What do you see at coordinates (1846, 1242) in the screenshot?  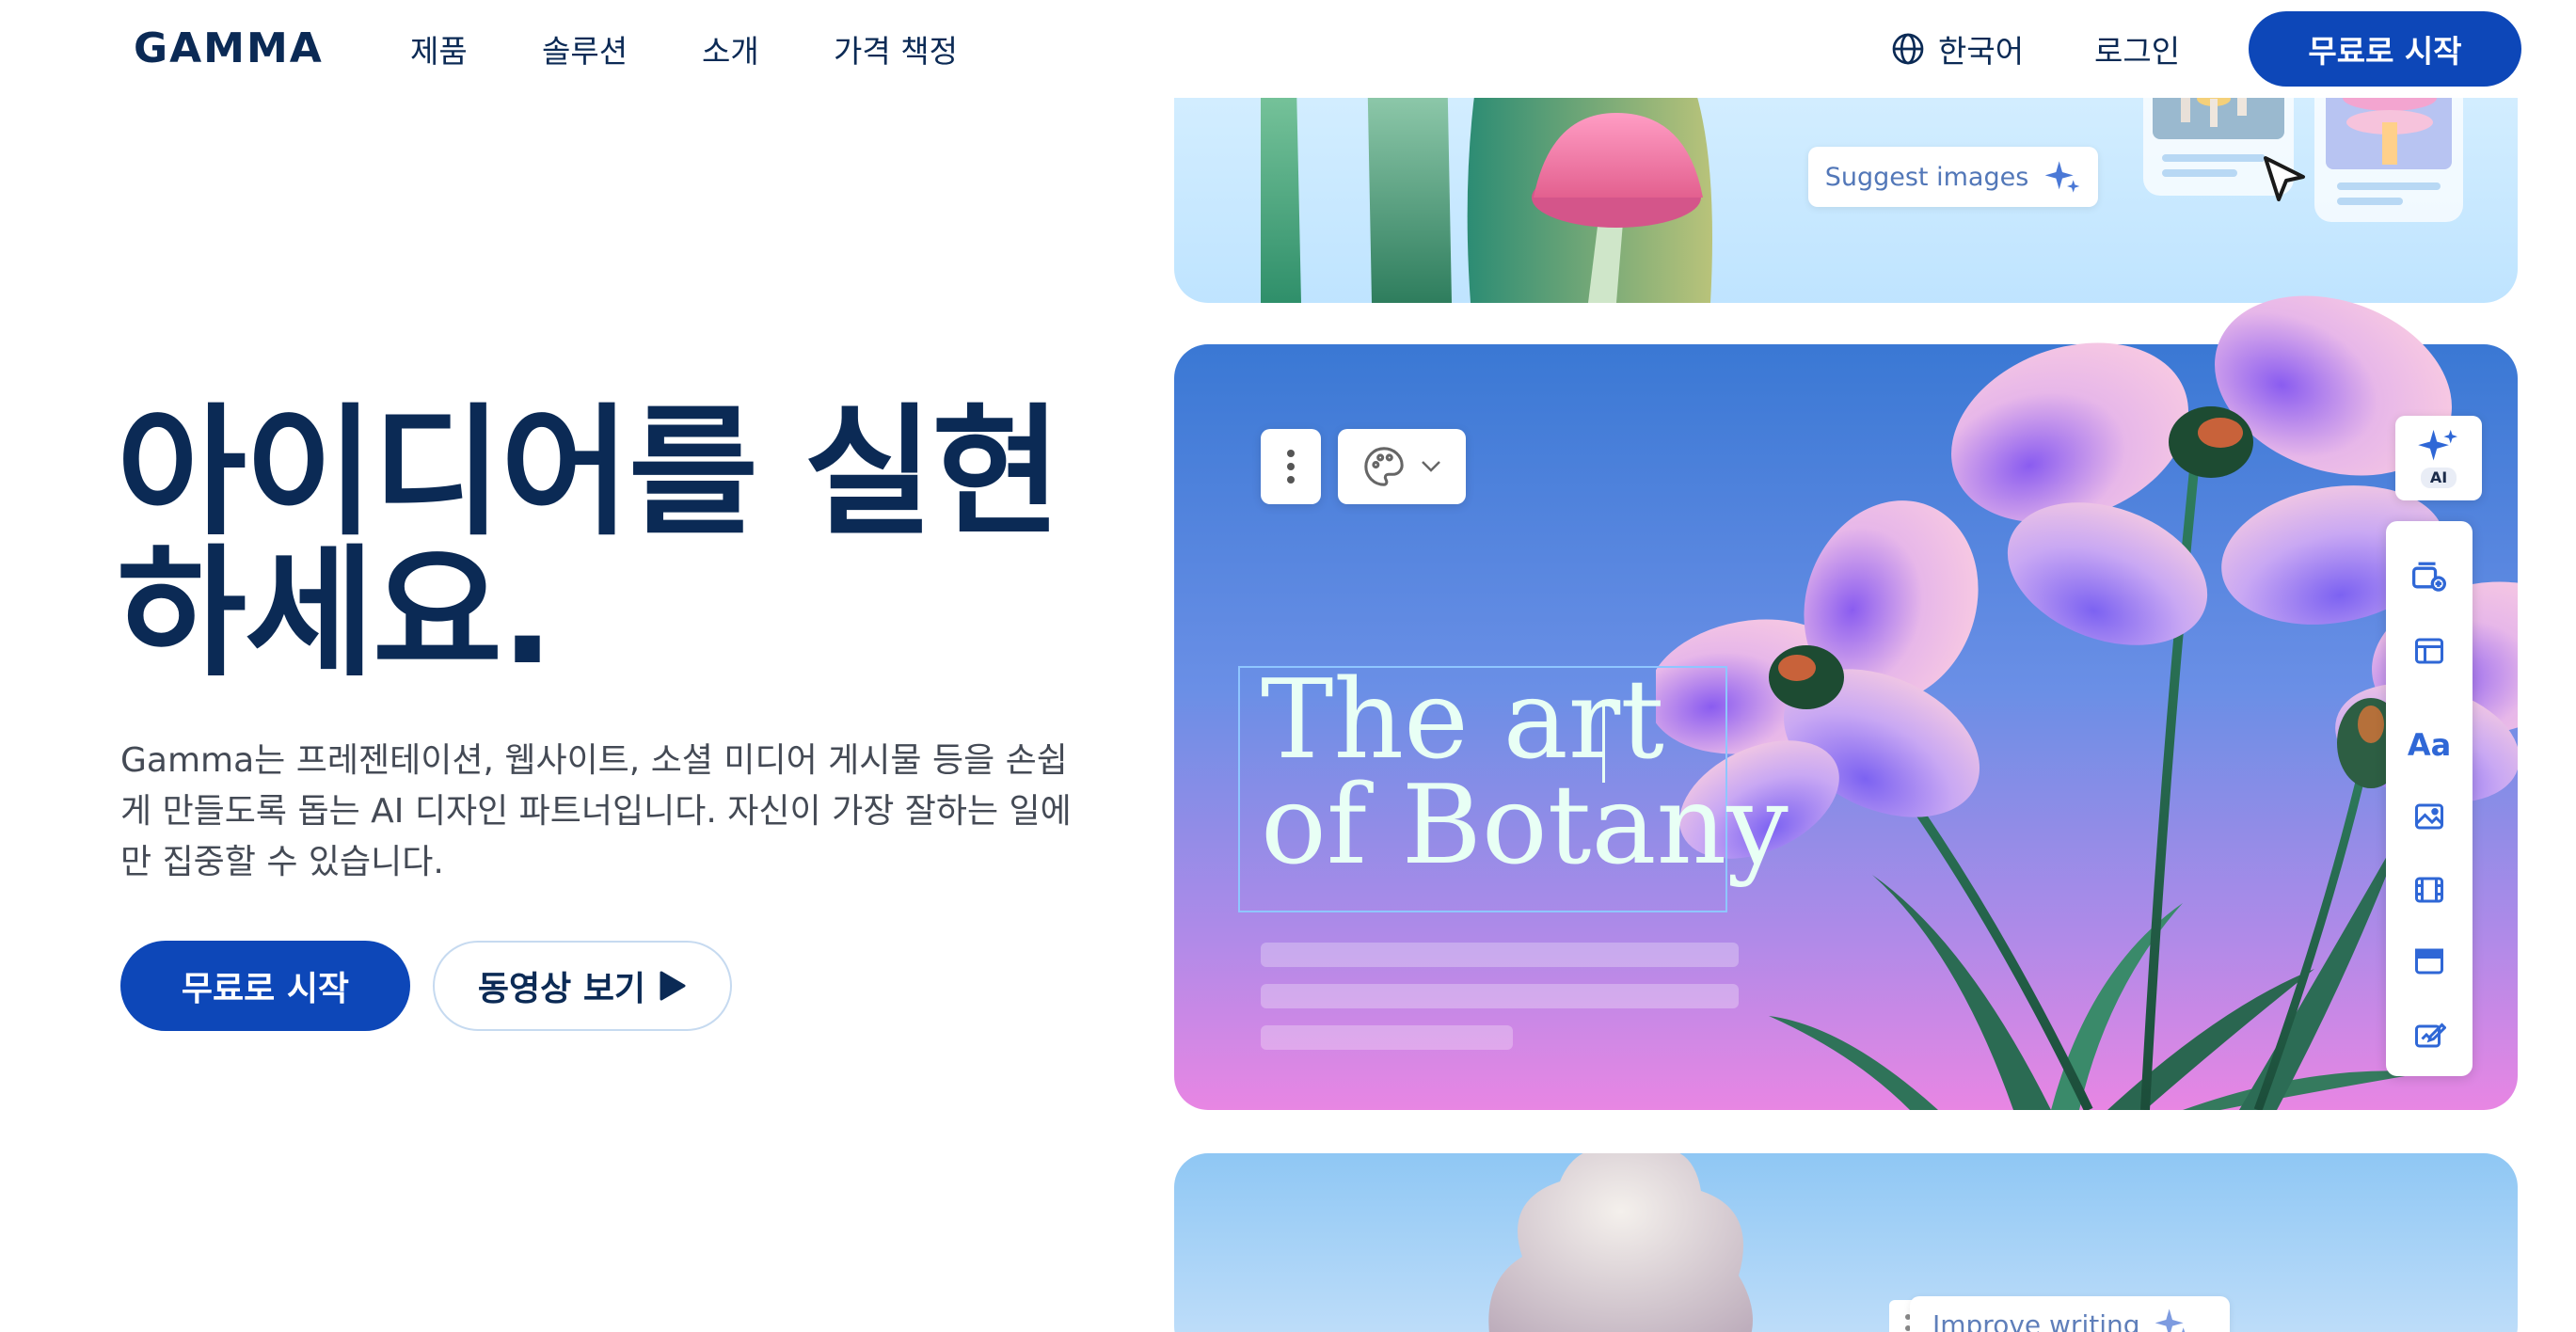 I see `showcase-card-bottom` at bounding box center [1846, 1242].